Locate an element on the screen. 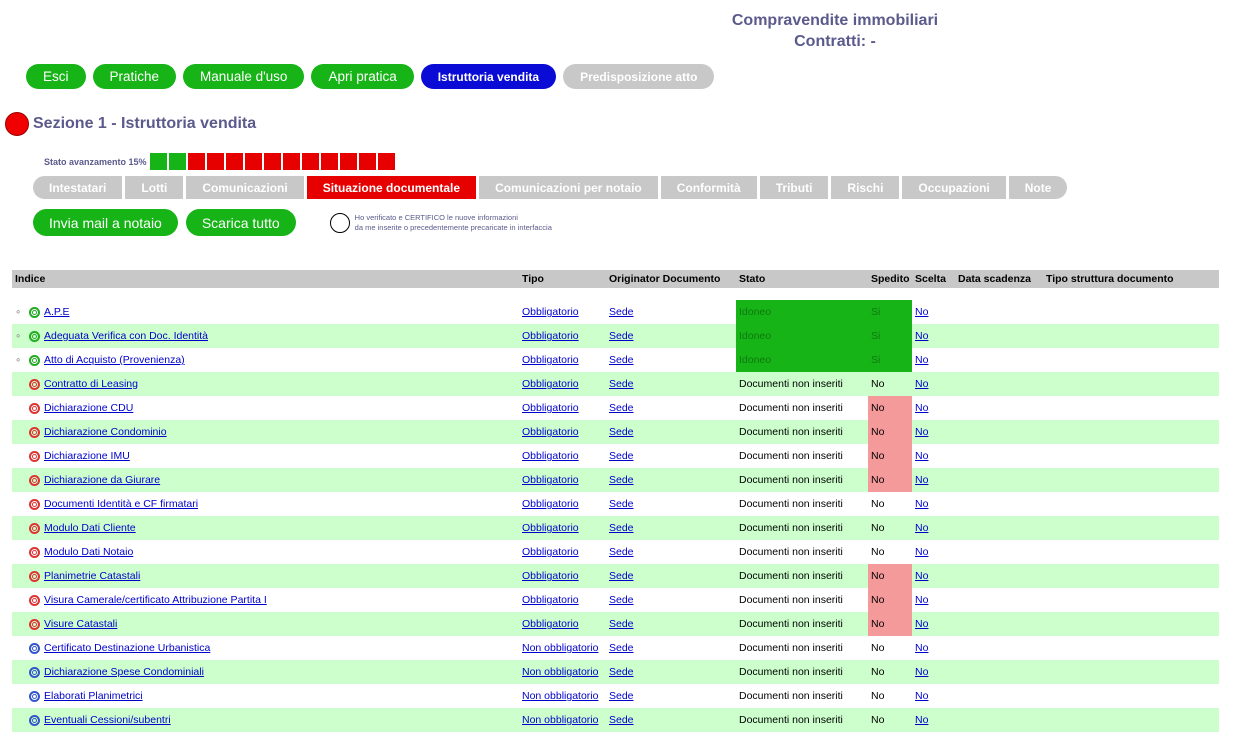  tab-occupazioni: Occupazioni is located at coordinates (954, 187).